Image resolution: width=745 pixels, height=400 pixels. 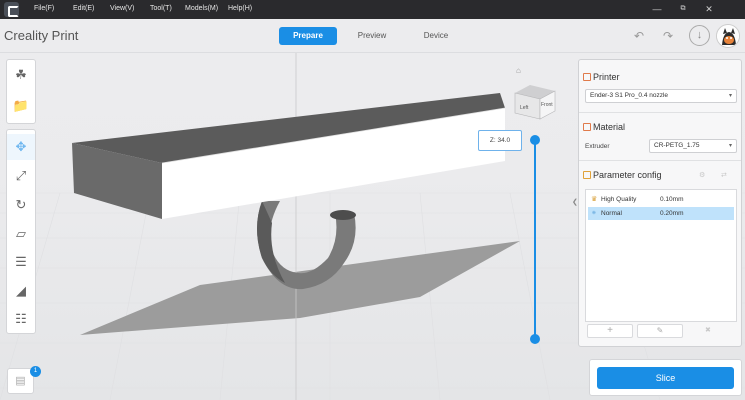 What do you see at coordinates (629, 95) in the screenshot?
I see `printer-select-value: Ender-3 S1 Pro_0.4 nozzle` at bounding box center [629, 95].